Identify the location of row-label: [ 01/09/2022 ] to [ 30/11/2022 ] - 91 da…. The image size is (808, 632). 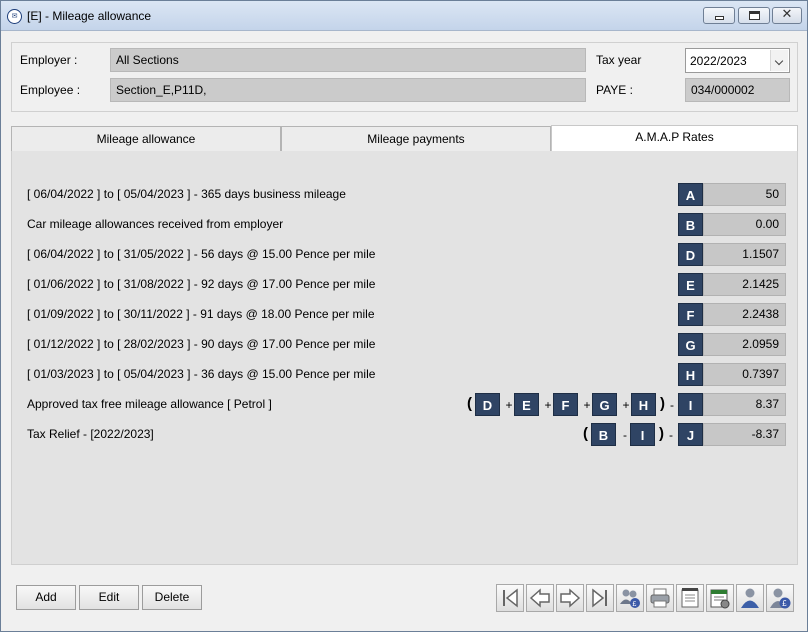
(201, 314).